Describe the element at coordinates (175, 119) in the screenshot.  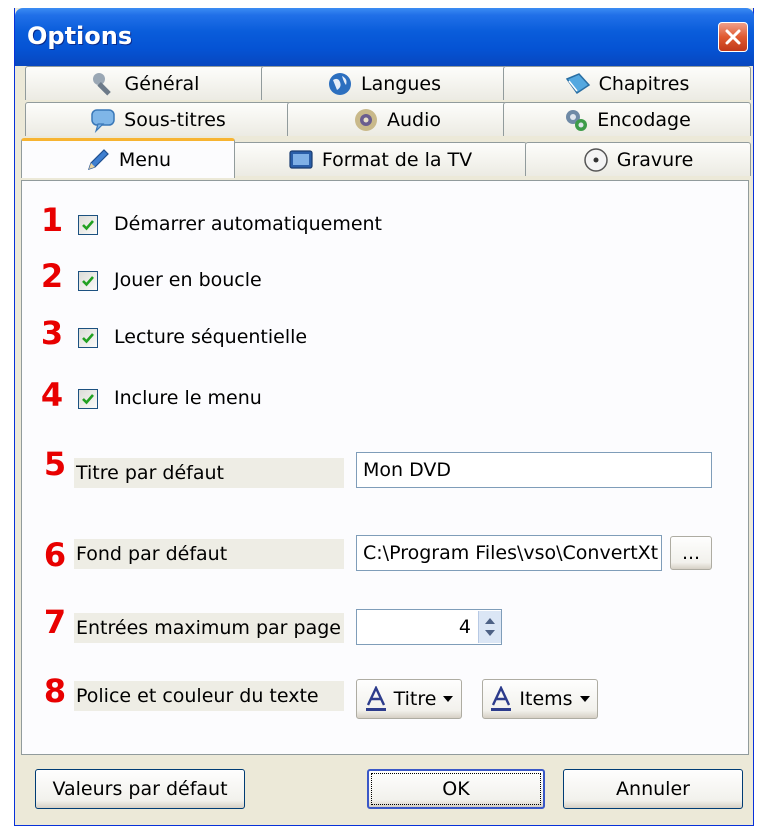
I see `tab-label: Sous-titres` at that location.